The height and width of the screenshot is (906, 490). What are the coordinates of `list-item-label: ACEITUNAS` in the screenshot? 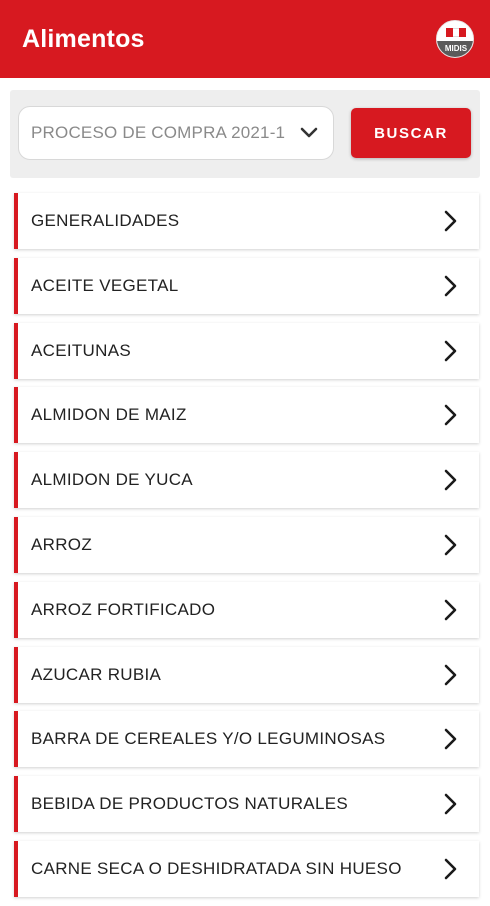 It's located at (81, 350).